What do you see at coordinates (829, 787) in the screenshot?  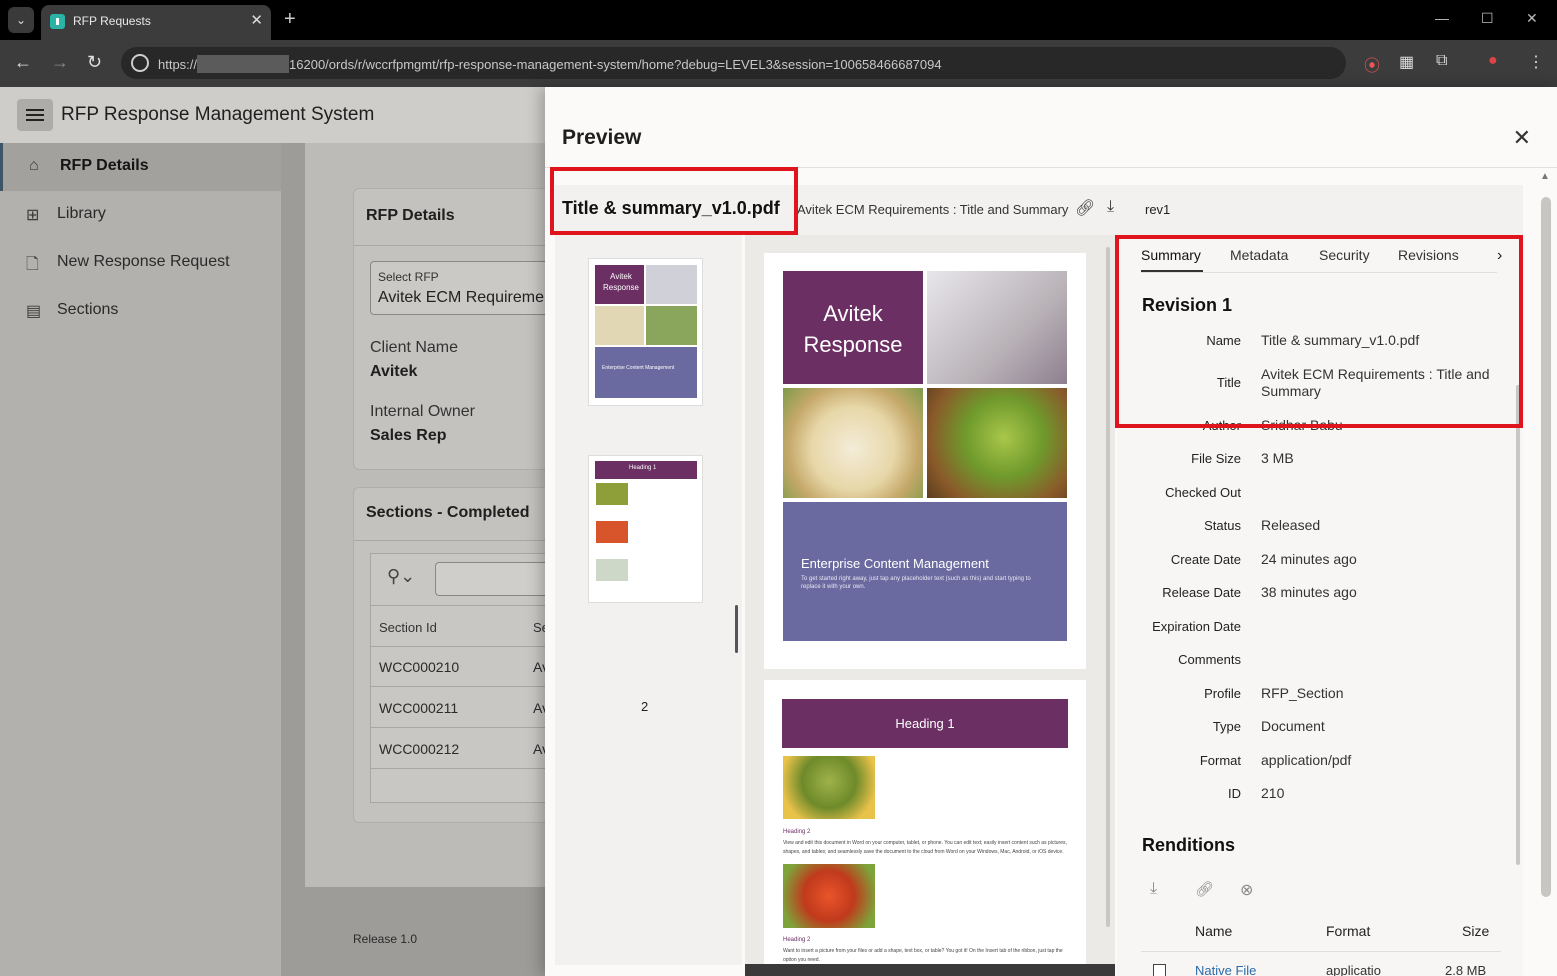 I see `photo-artichoke` at bounding box center [829, 787].